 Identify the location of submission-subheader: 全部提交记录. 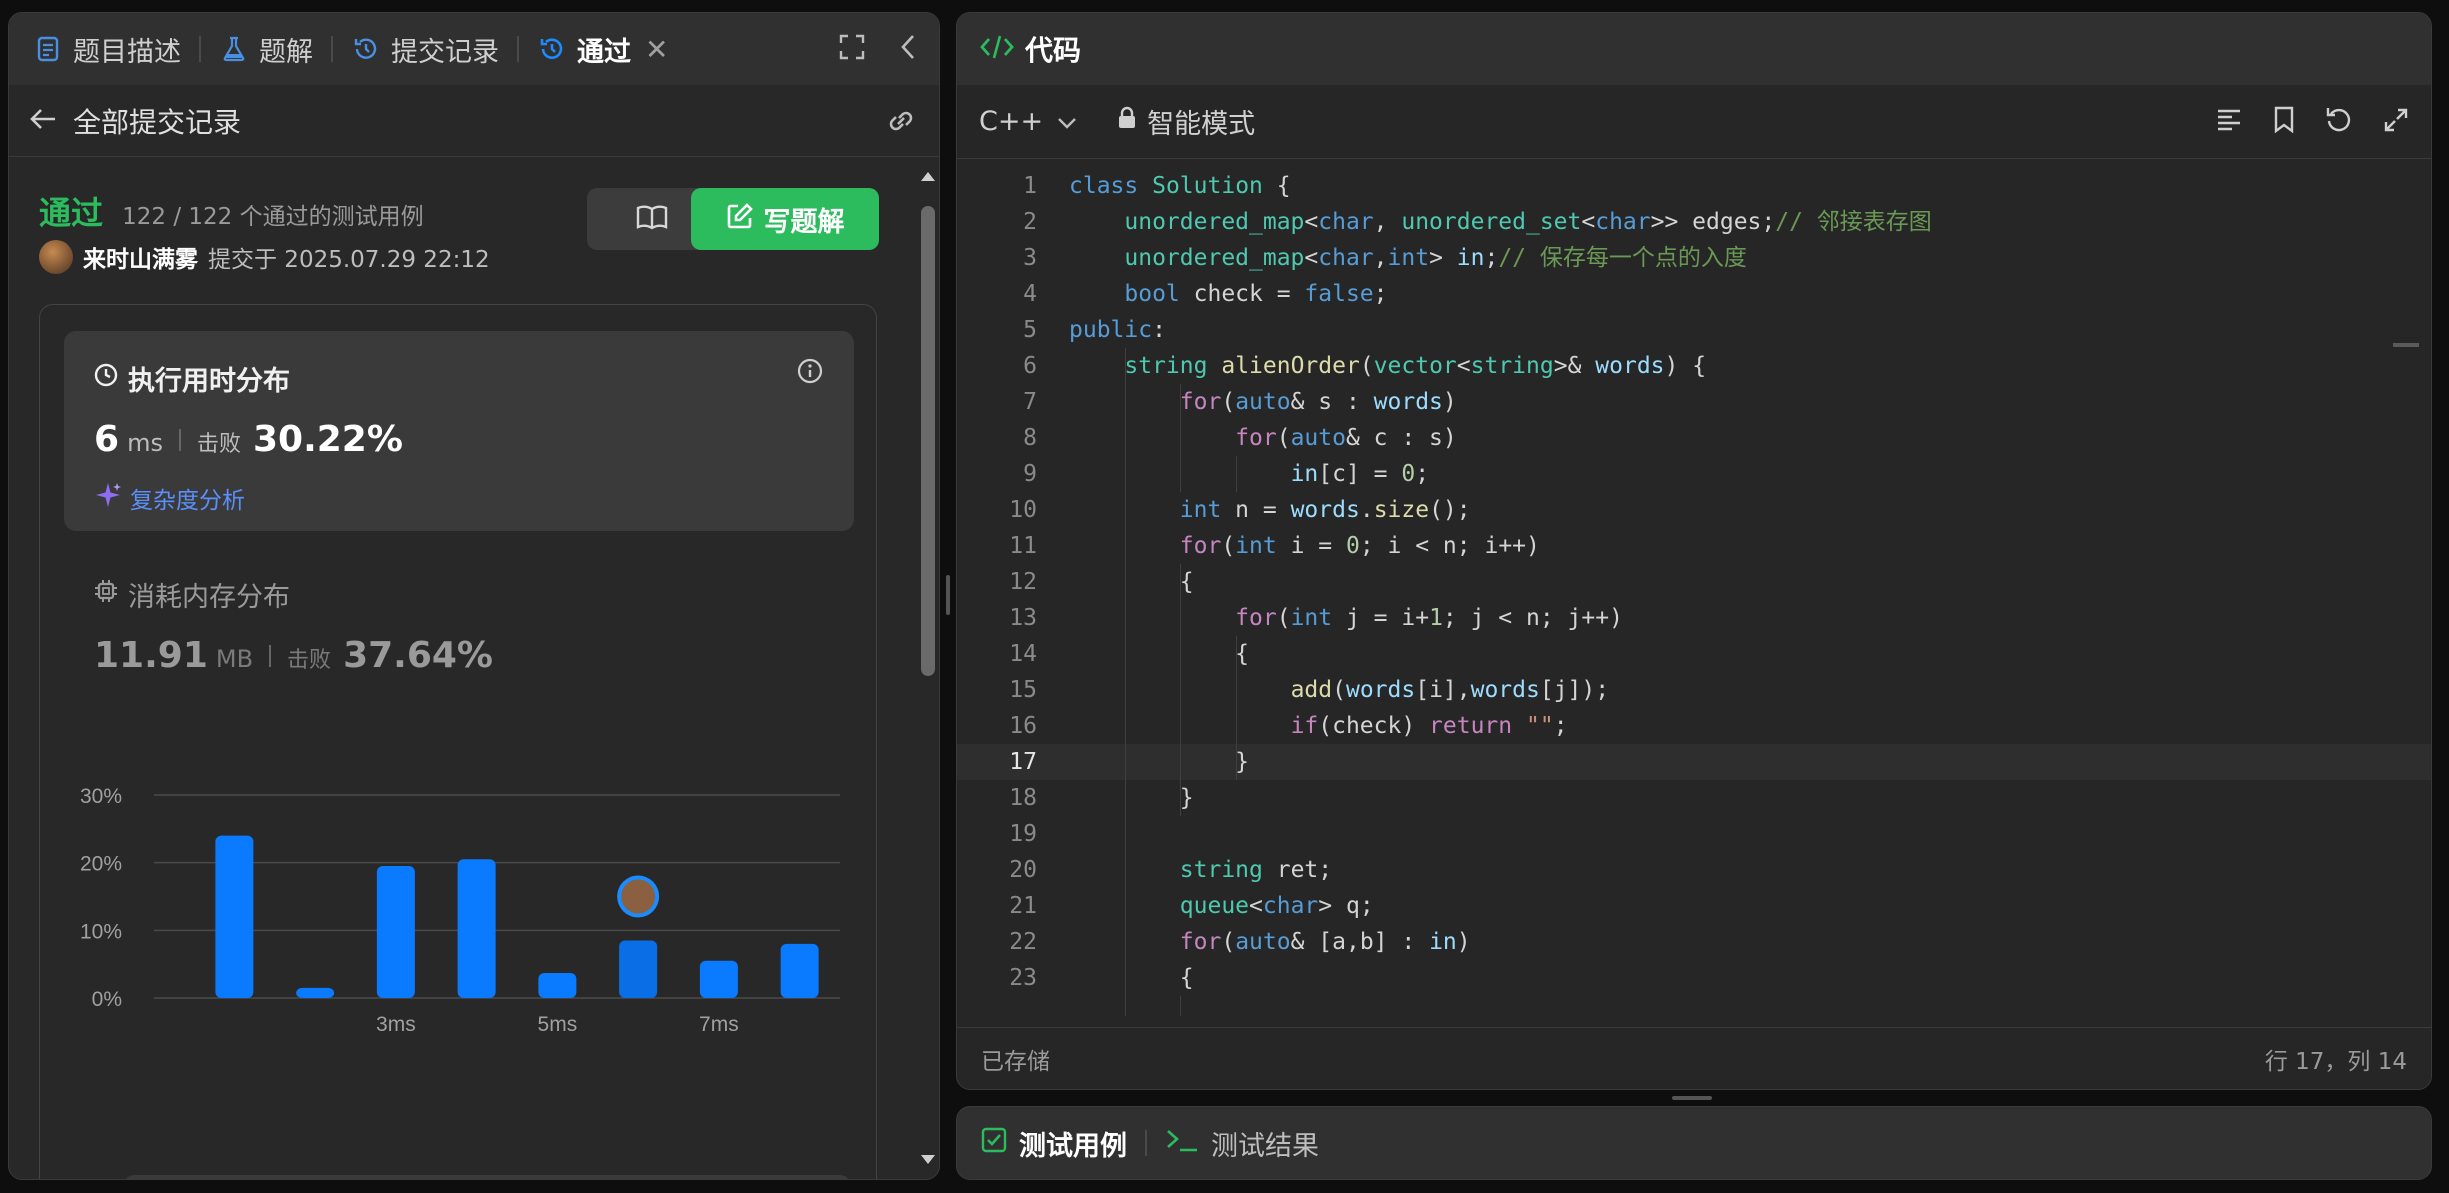
(474, 121).